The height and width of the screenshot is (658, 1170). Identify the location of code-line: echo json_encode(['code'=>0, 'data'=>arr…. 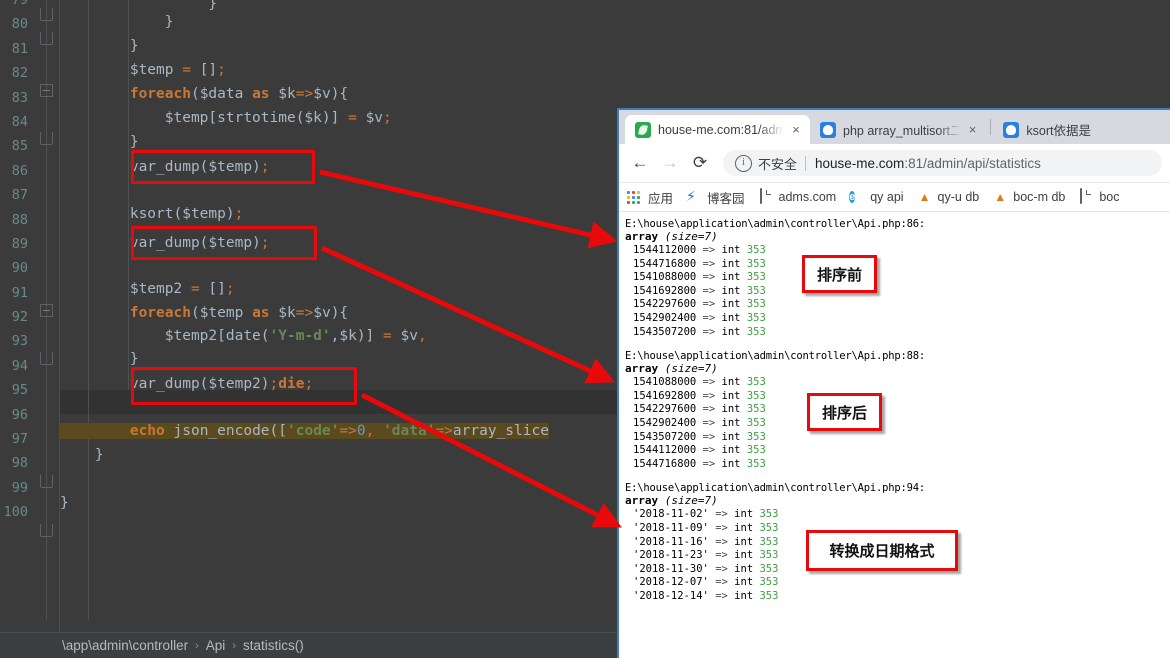
(304, 431).